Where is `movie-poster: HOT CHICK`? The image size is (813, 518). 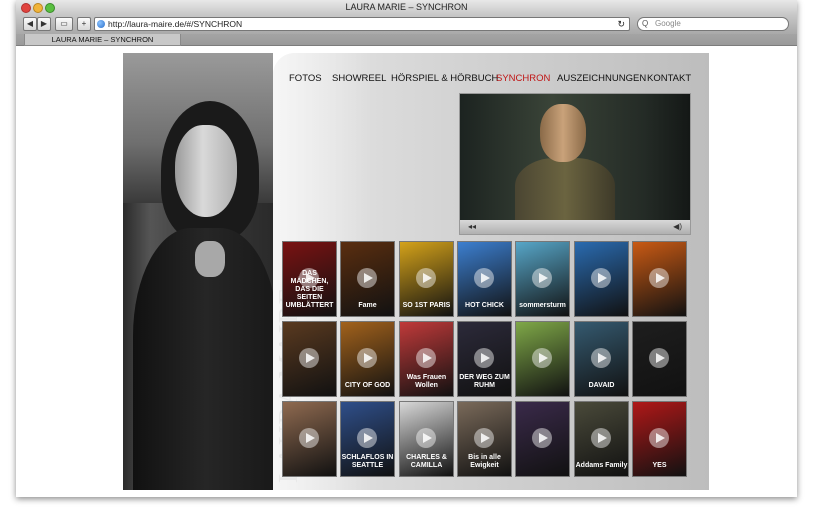 movie-poster: HOT CHICK is located at coordinates (484, 279).